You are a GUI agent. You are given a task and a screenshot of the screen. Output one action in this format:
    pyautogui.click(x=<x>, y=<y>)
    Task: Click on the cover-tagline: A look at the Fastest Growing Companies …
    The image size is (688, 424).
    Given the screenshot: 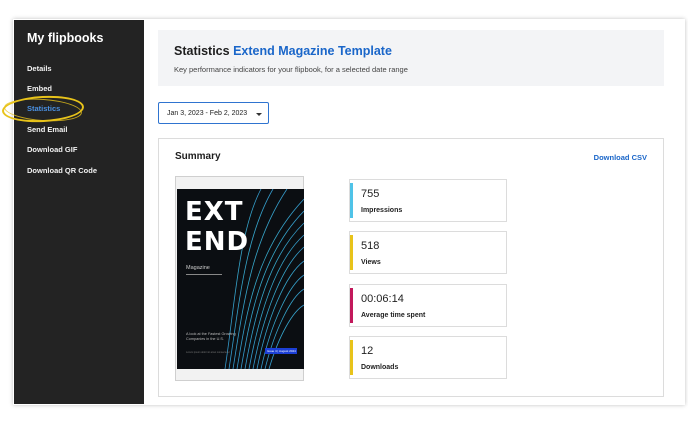 What is the action you would take?
    pyautogui.click(x=211, y=336)
    